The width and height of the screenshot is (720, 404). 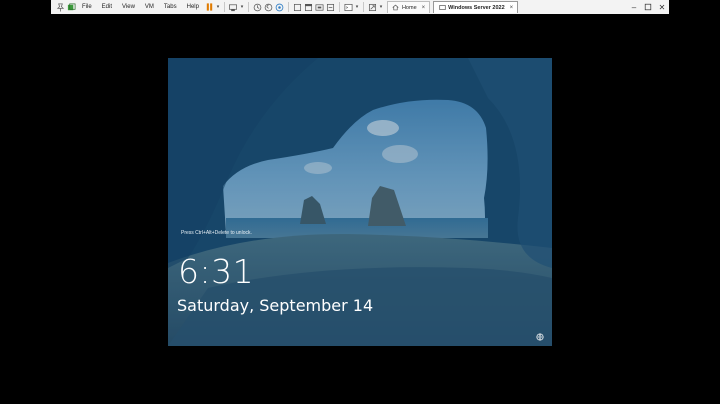 What do you see at coordinates (275, 305) in the screenshot?
I see `lockscreen-date: Saturday, September 14` at bounding box center [275, 305].